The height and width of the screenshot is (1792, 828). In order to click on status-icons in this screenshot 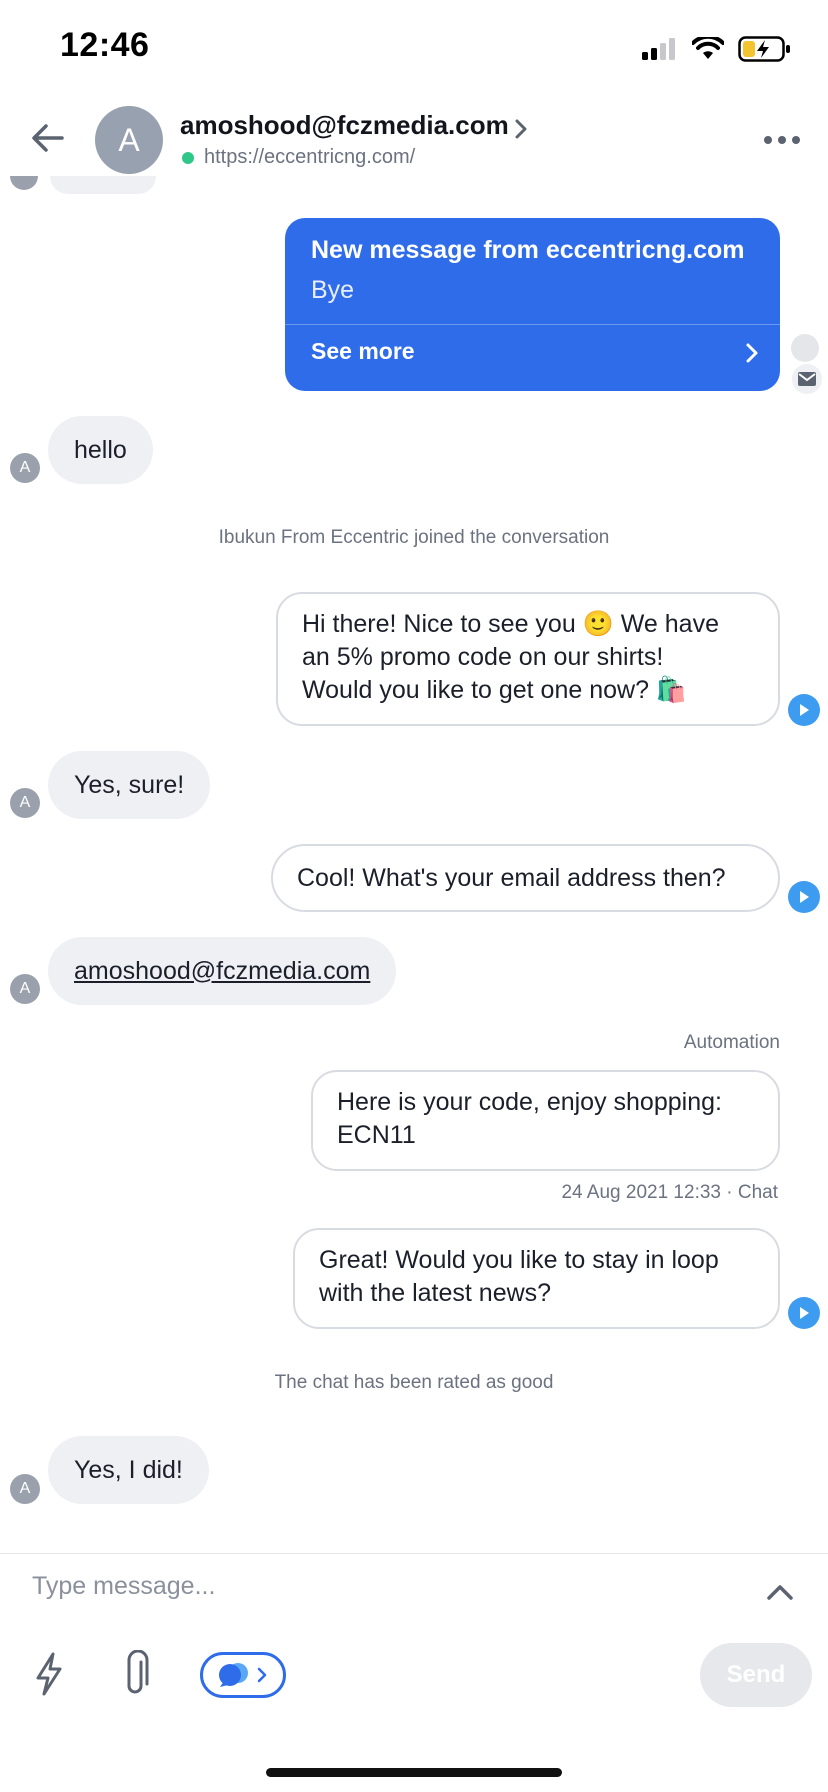, I will do `click(717, 49)`.